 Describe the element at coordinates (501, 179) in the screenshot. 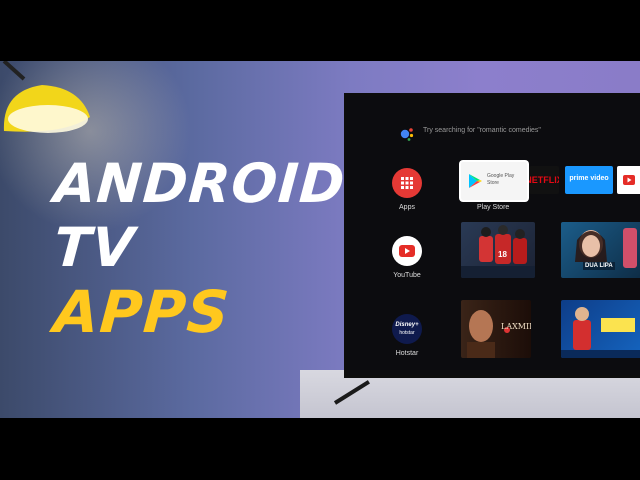

I see `play-store-tile-text: Google Play Store` at that location.